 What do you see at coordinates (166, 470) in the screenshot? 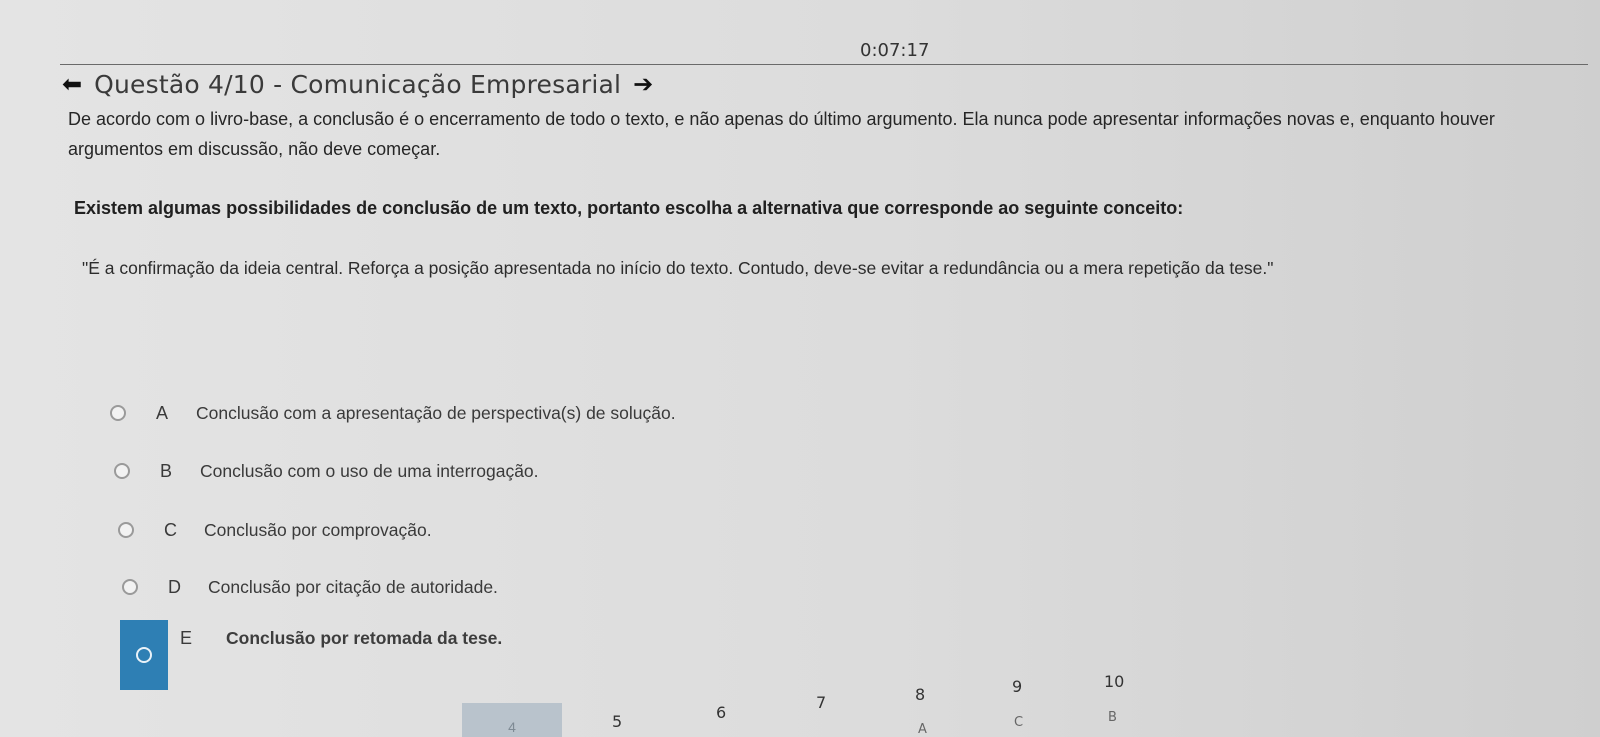
I see `option-letter: B` at bounding box center [166, 470].